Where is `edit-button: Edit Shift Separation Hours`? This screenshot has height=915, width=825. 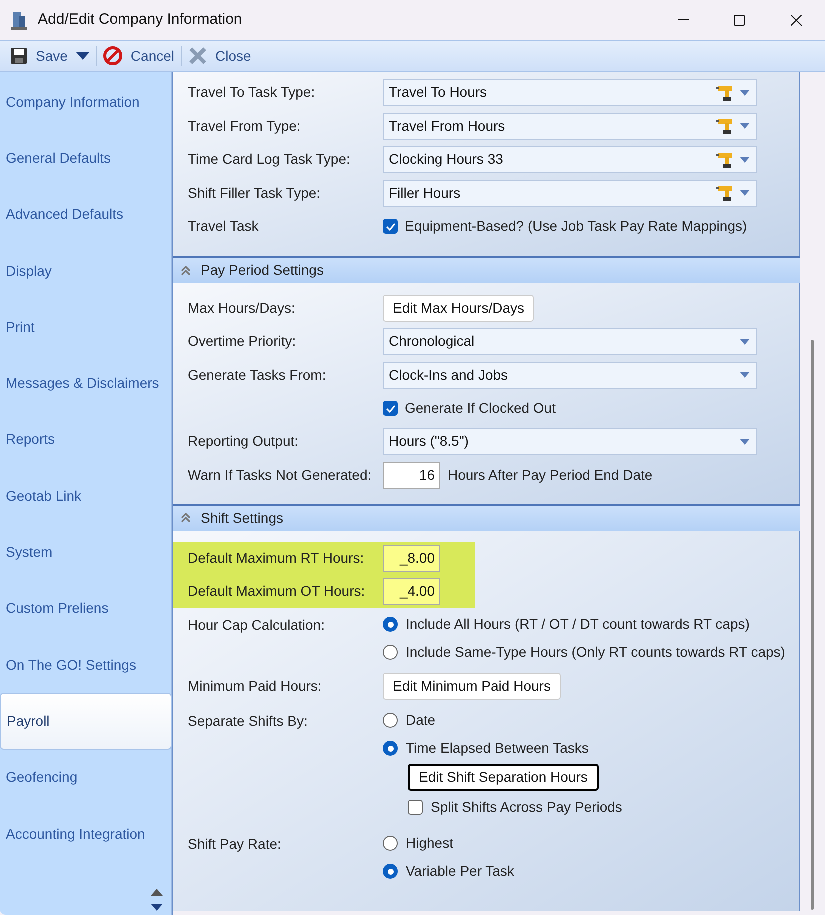
edit-button: Edit Shift Separation Hours is located at coordinates (503, 777).